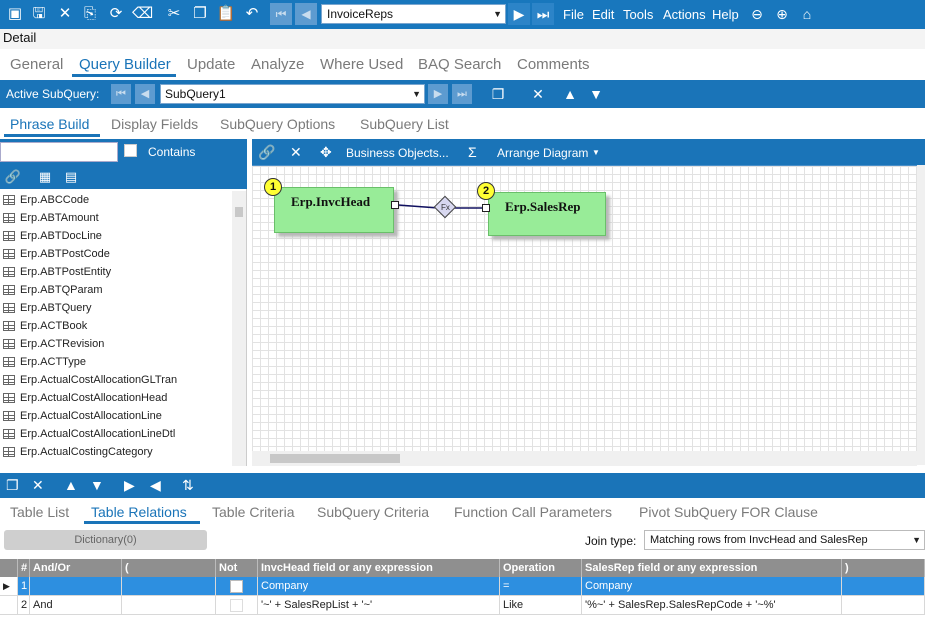 The height and width of the screenshot is (625, 925). What do you see at coordinates (519, 14) in the screenshot?
I see `next-record-icon: ▶` at bounding box center [519, 14].